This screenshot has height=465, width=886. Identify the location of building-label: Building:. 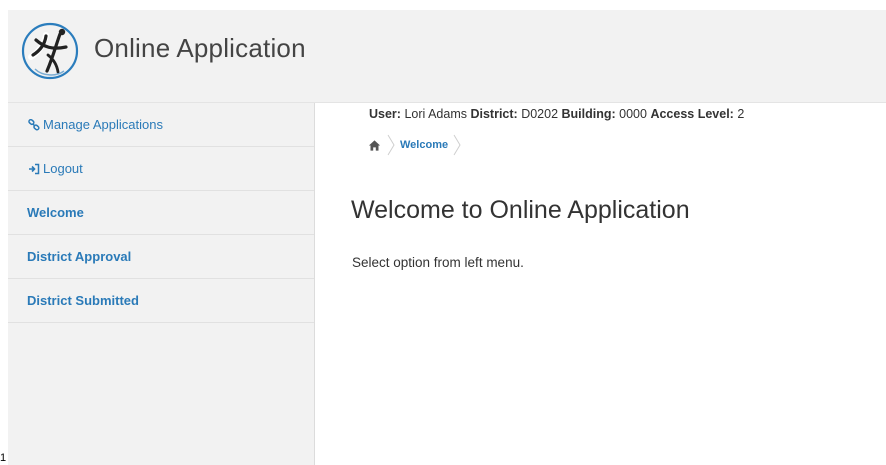
(588, 114).